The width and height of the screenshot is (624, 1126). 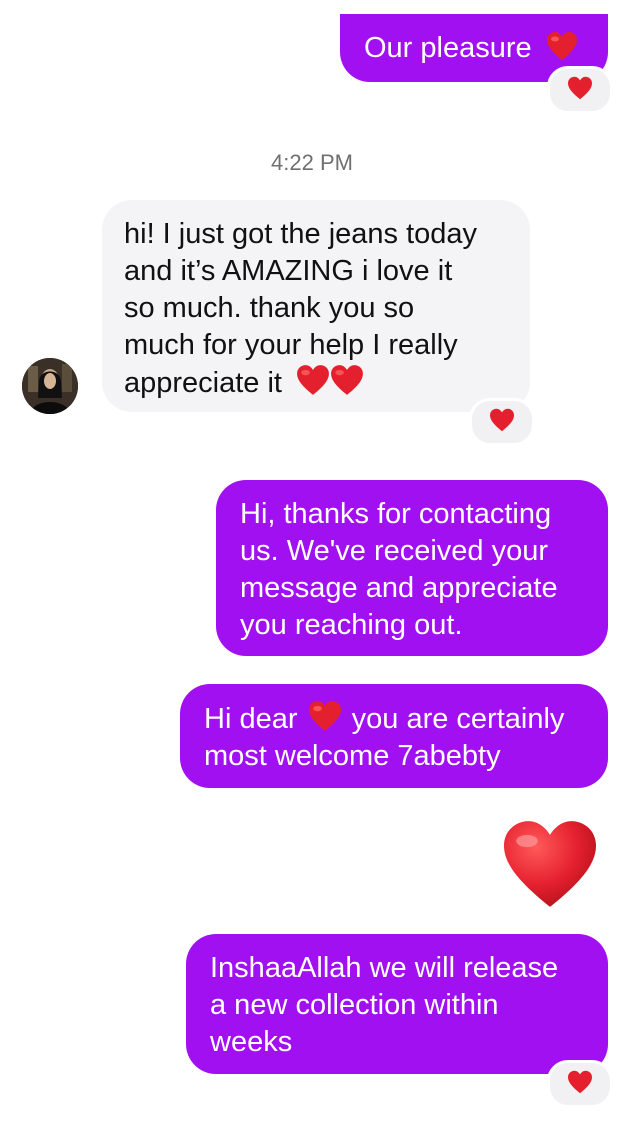 I want to click on message-text: Our pleasure, so click(x=448, y=48).